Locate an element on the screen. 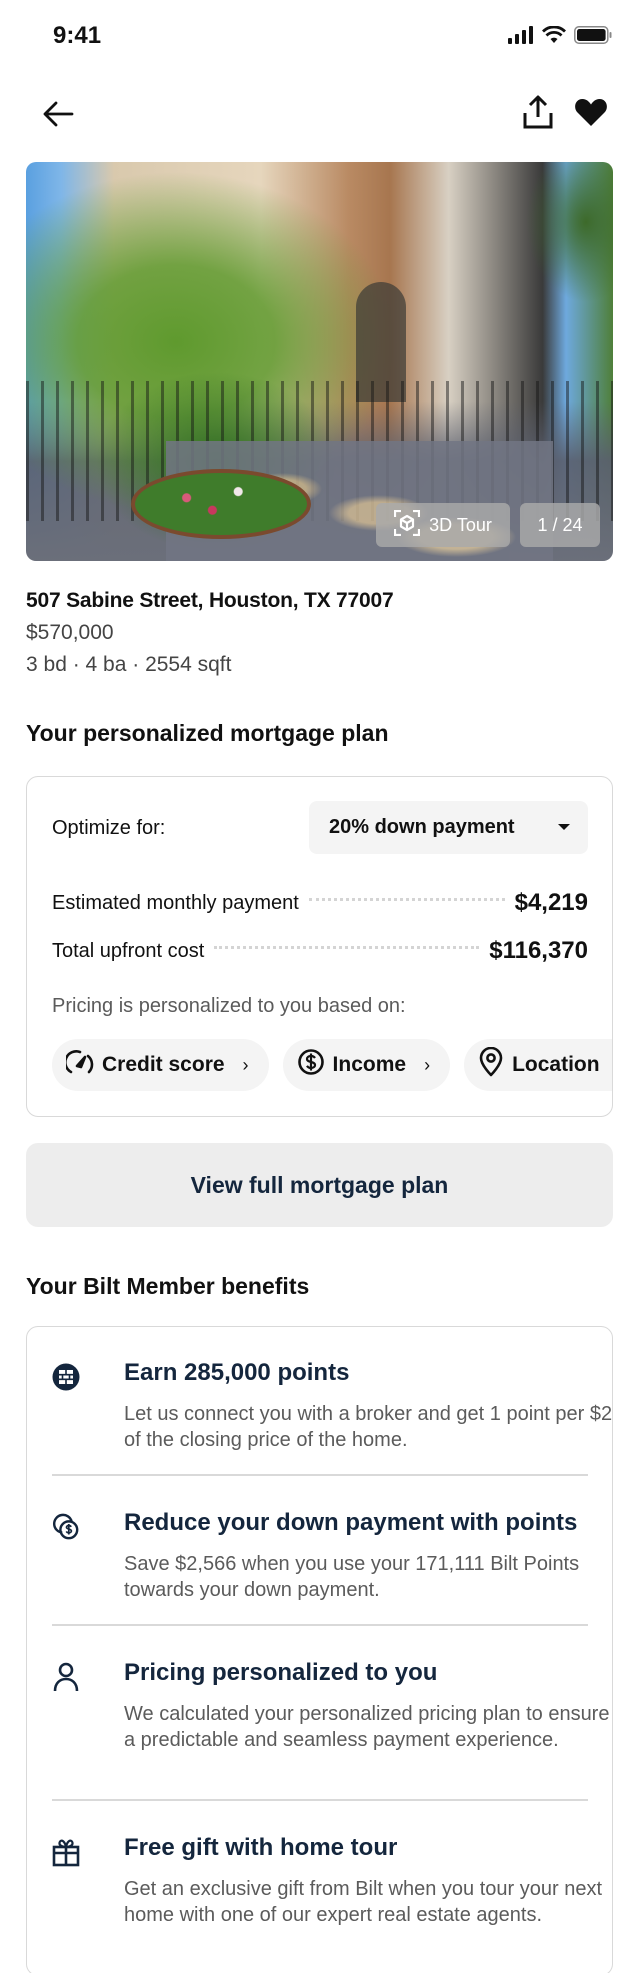 The height and width of the screenshot is (1973, 634). person-icon is located at coordinates (66, 1677).